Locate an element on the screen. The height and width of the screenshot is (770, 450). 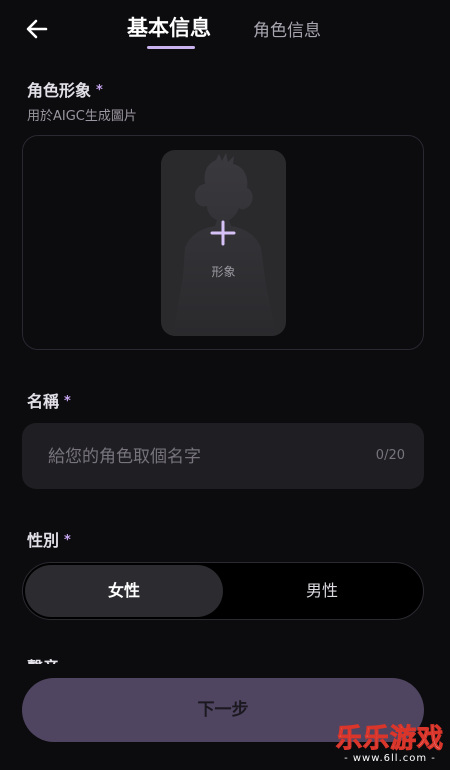
gender-option-male: 男性 is located at coordinates (322, 591).